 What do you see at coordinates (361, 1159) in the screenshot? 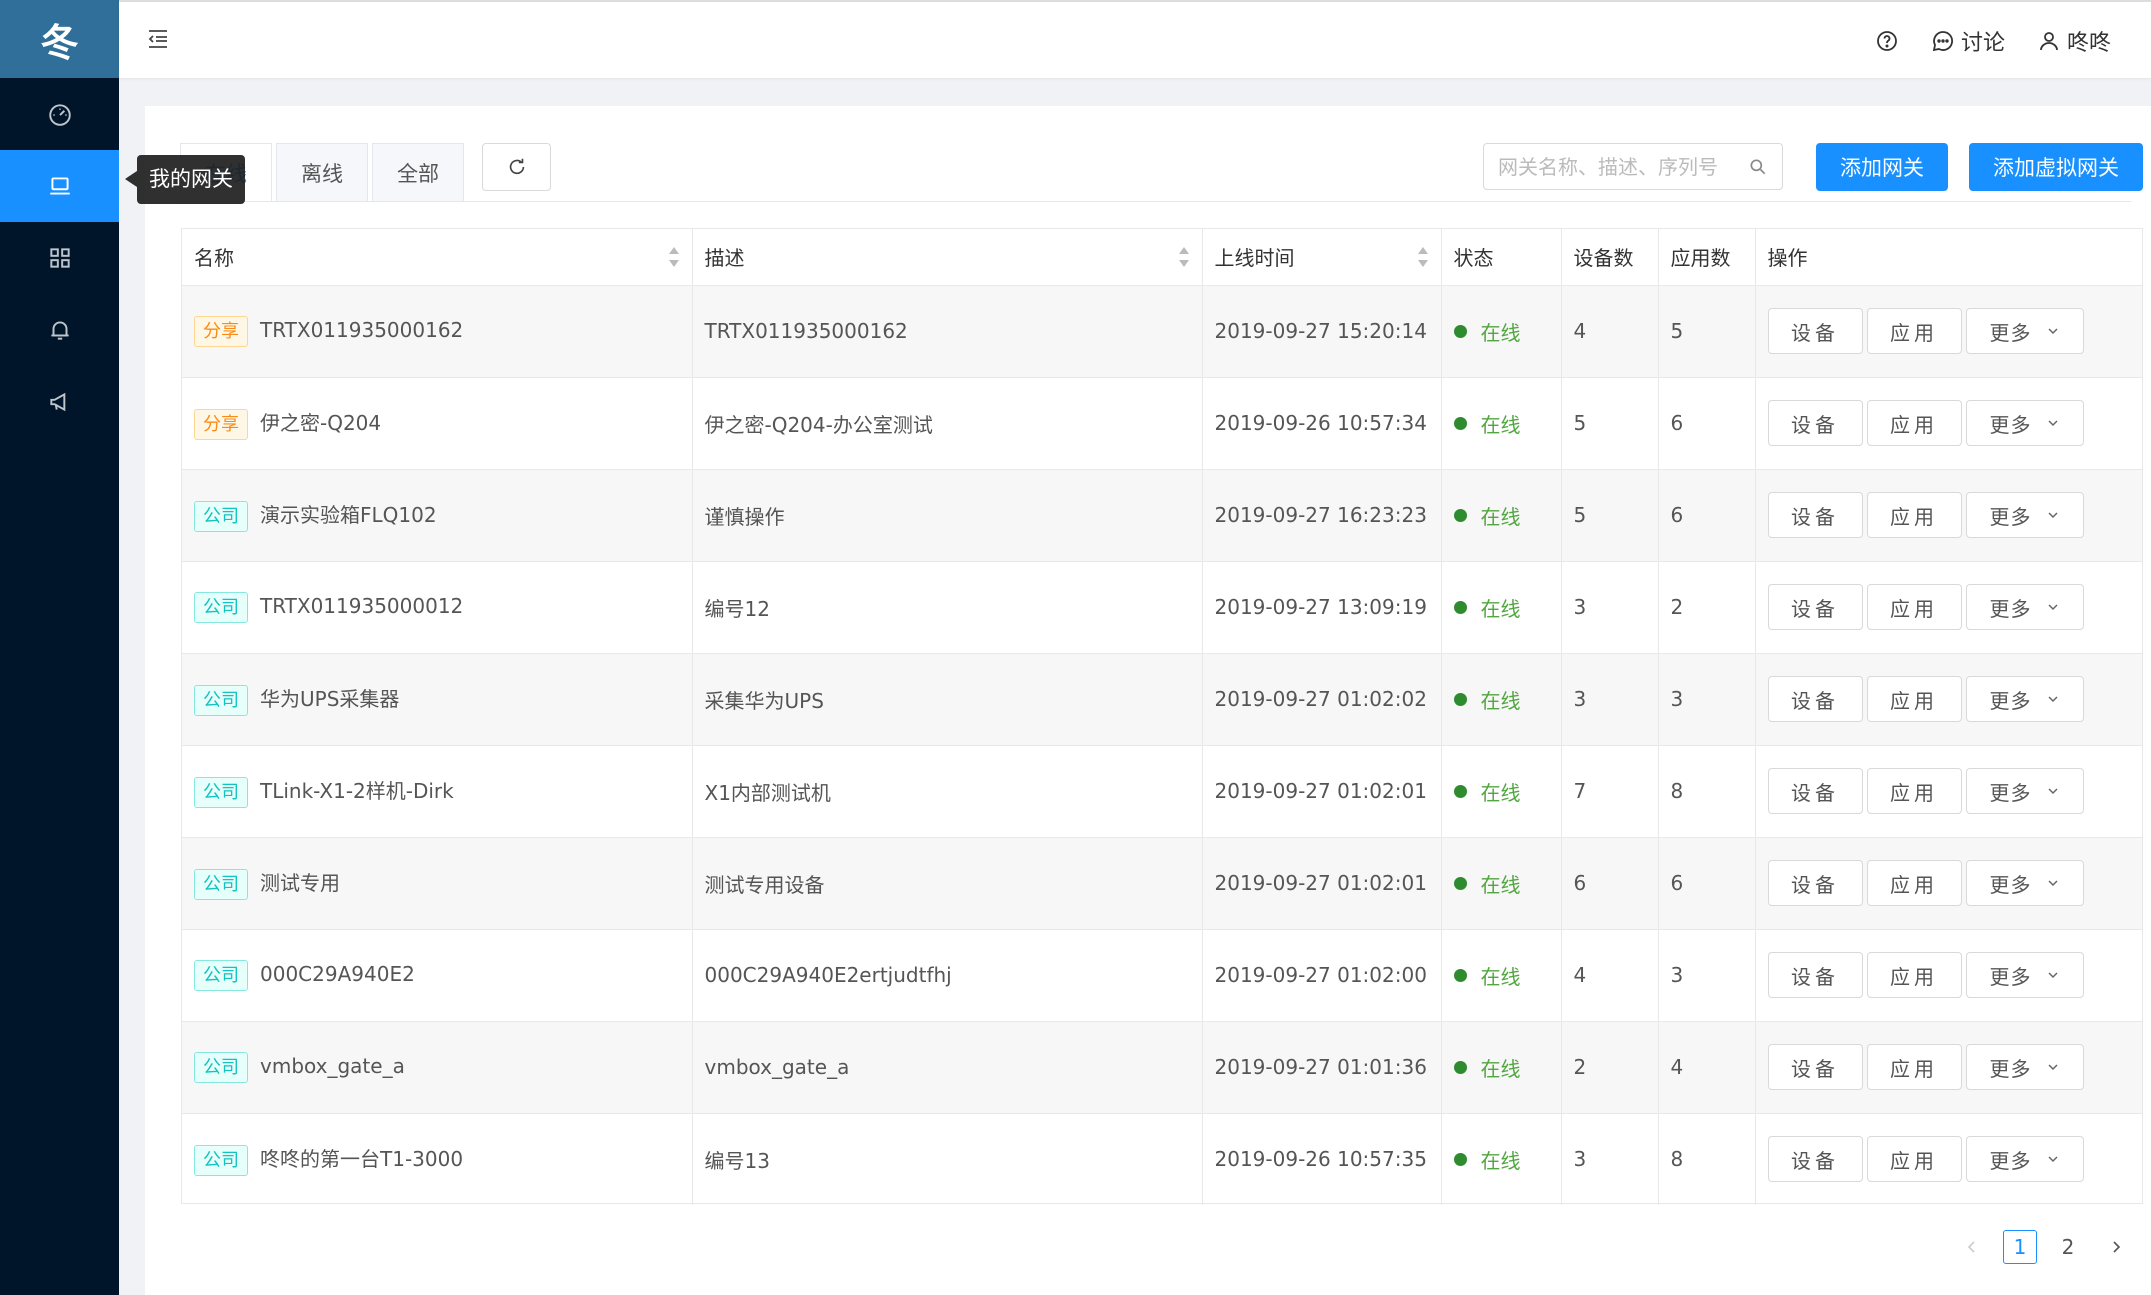
I see `gateway-name: 咚咚的第一台T1-3000` at bounding box center [361, 1159].